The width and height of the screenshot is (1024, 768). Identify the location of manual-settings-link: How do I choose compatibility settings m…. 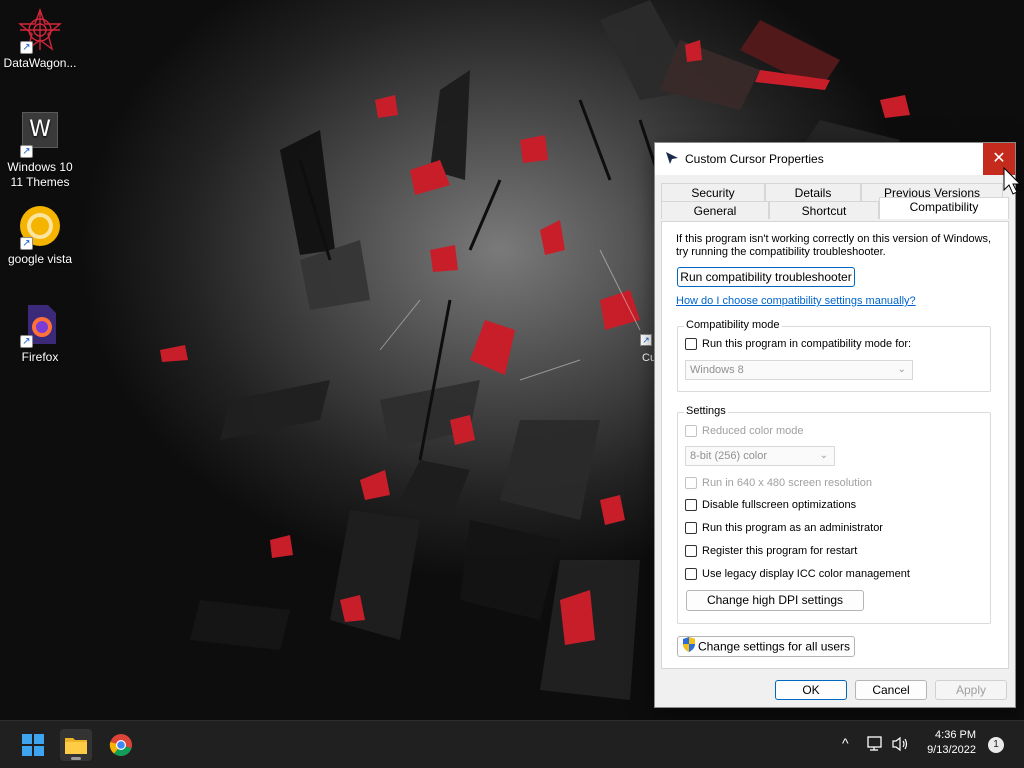
(796, 301).